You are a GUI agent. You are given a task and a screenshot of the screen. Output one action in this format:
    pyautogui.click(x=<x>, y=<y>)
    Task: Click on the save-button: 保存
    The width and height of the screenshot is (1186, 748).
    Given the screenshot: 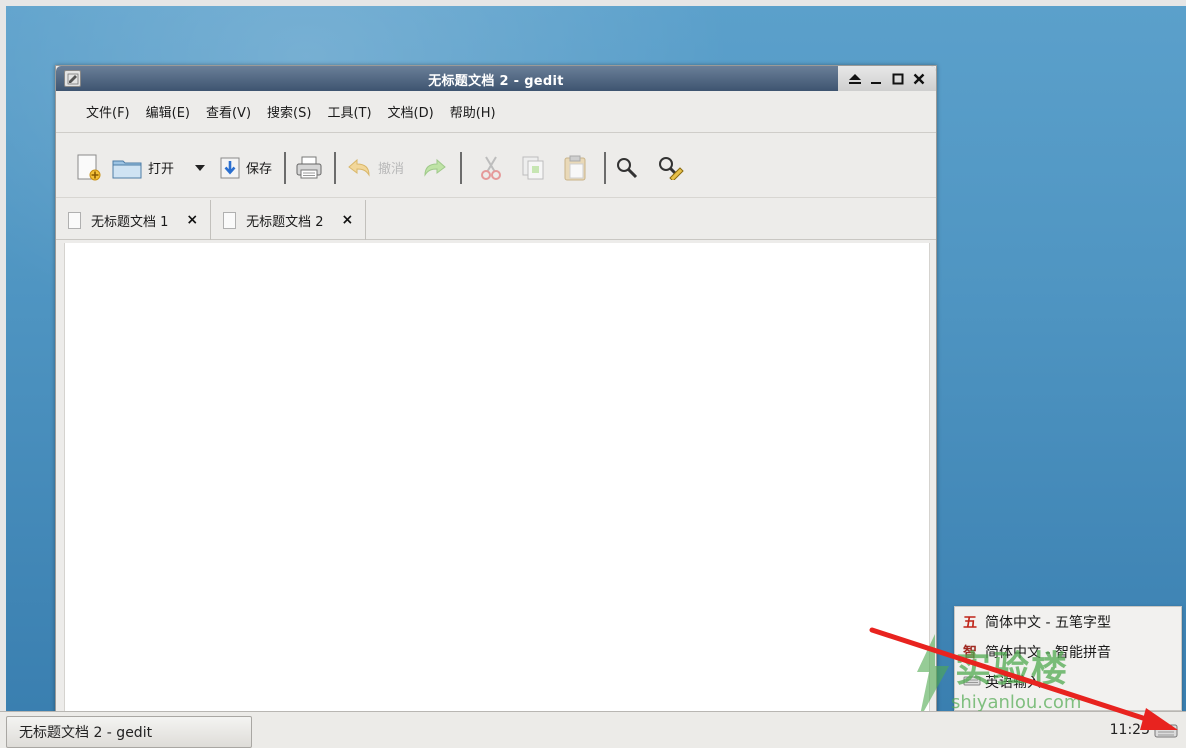 What is the action you would take?
    pyautogui.click(x=246, y=168)
    